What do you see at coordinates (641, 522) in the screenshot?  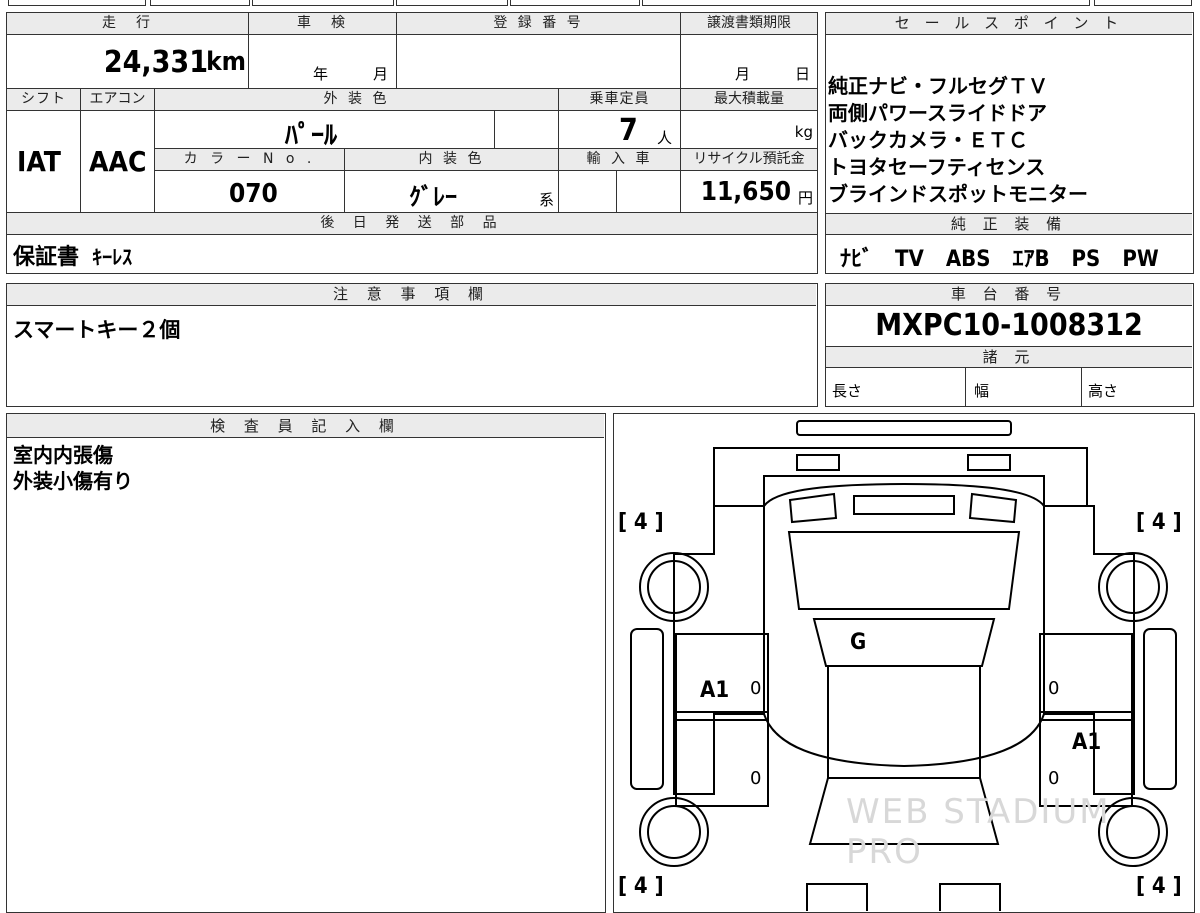 I see `tire-top-left-label: [ 4 ]` at bounding box center [641, 522].